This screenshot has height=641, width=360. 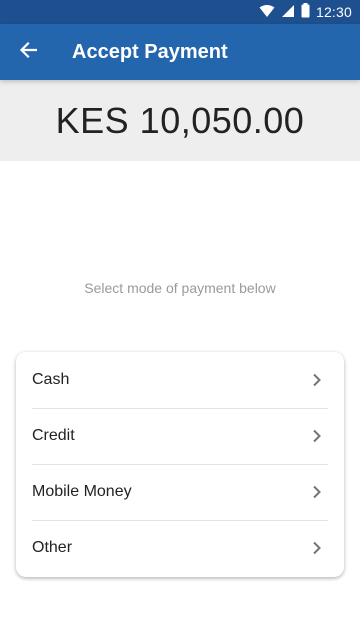 What do you see at coordinates (267, 12) in the screenshot?
I see `wifi-icon` at bounding box center [267, 12].